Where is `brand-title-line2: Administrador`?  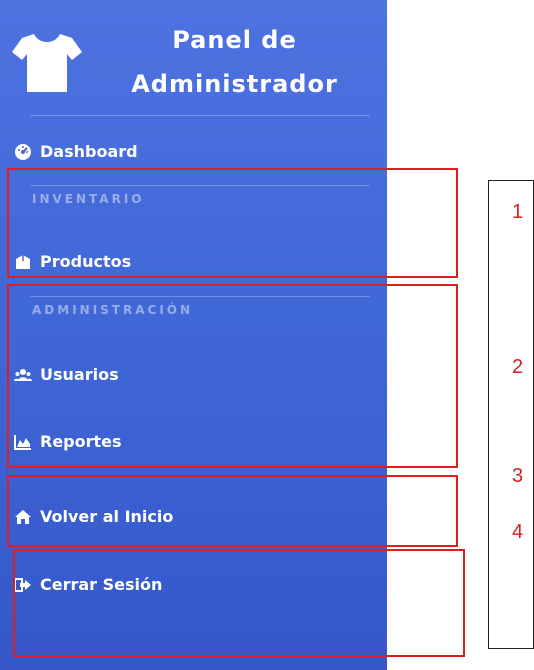
brand-title-line2: Administrador is located at coordinates (234, 84).